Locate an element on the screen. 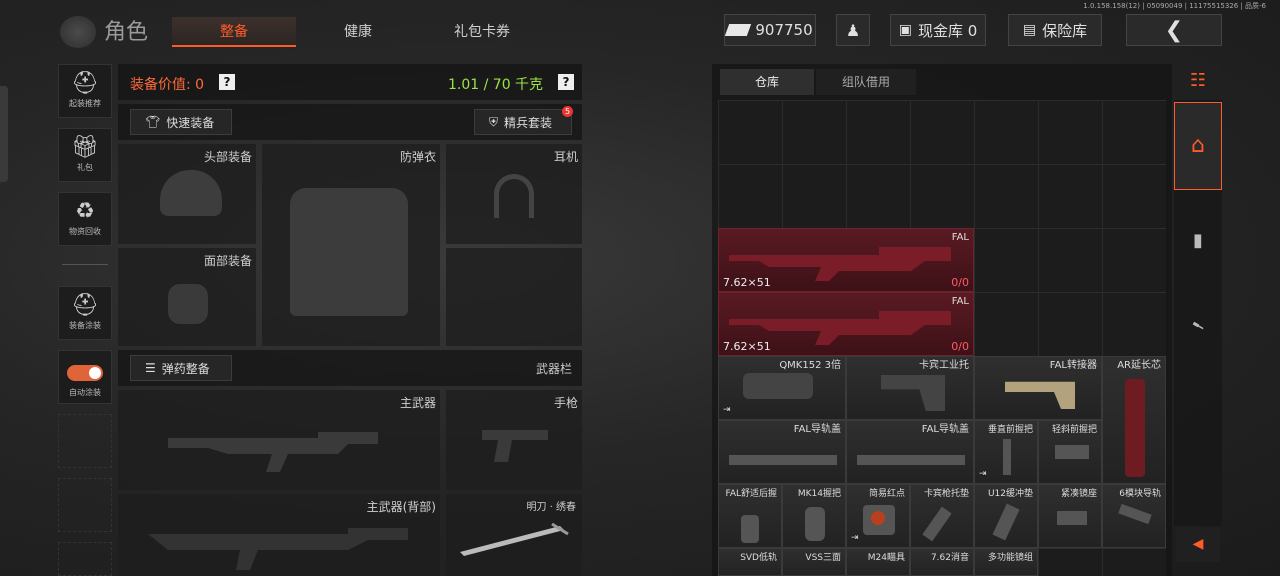 This screenshot has width=1280, height=576. money-amount: 907750 is located at coordinates (784, 30).